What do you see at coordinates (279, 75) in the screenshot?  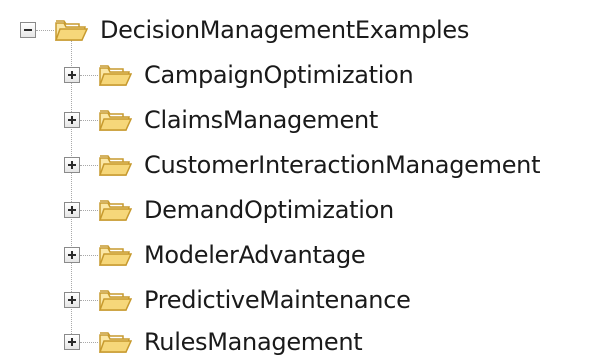 I see `tree-item-label: CampaignOptimization` at bounding box center [279, 75].